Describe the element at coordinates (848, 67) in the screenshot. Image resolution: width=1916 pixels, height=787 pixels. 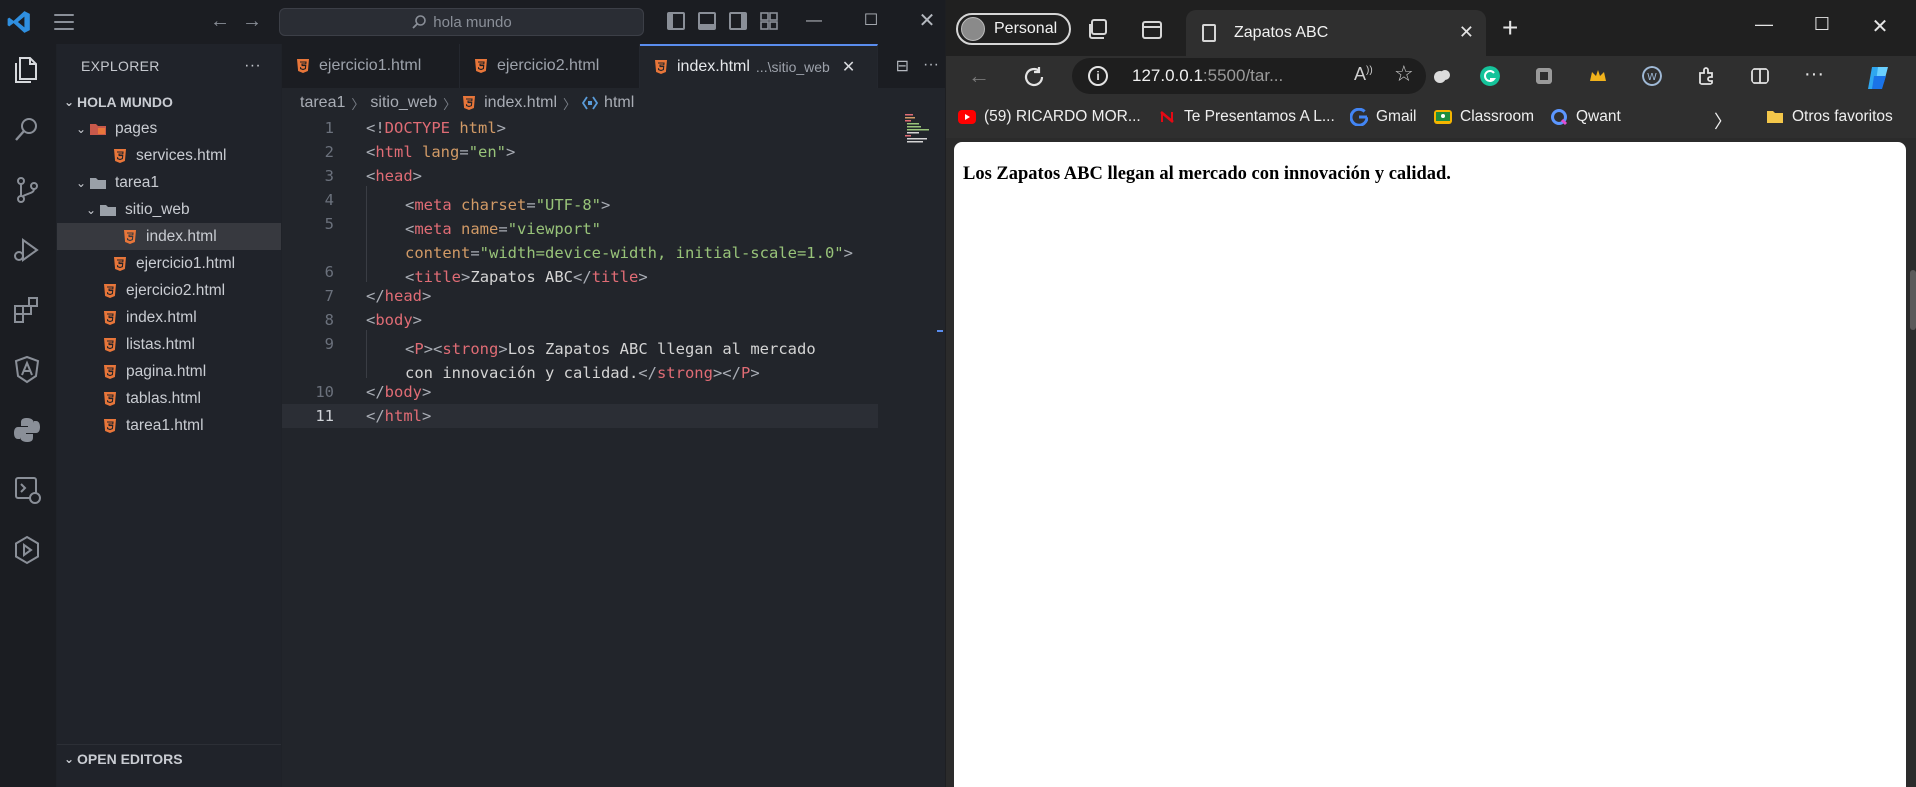
I see `tab-close-icon: ✕` at that location.